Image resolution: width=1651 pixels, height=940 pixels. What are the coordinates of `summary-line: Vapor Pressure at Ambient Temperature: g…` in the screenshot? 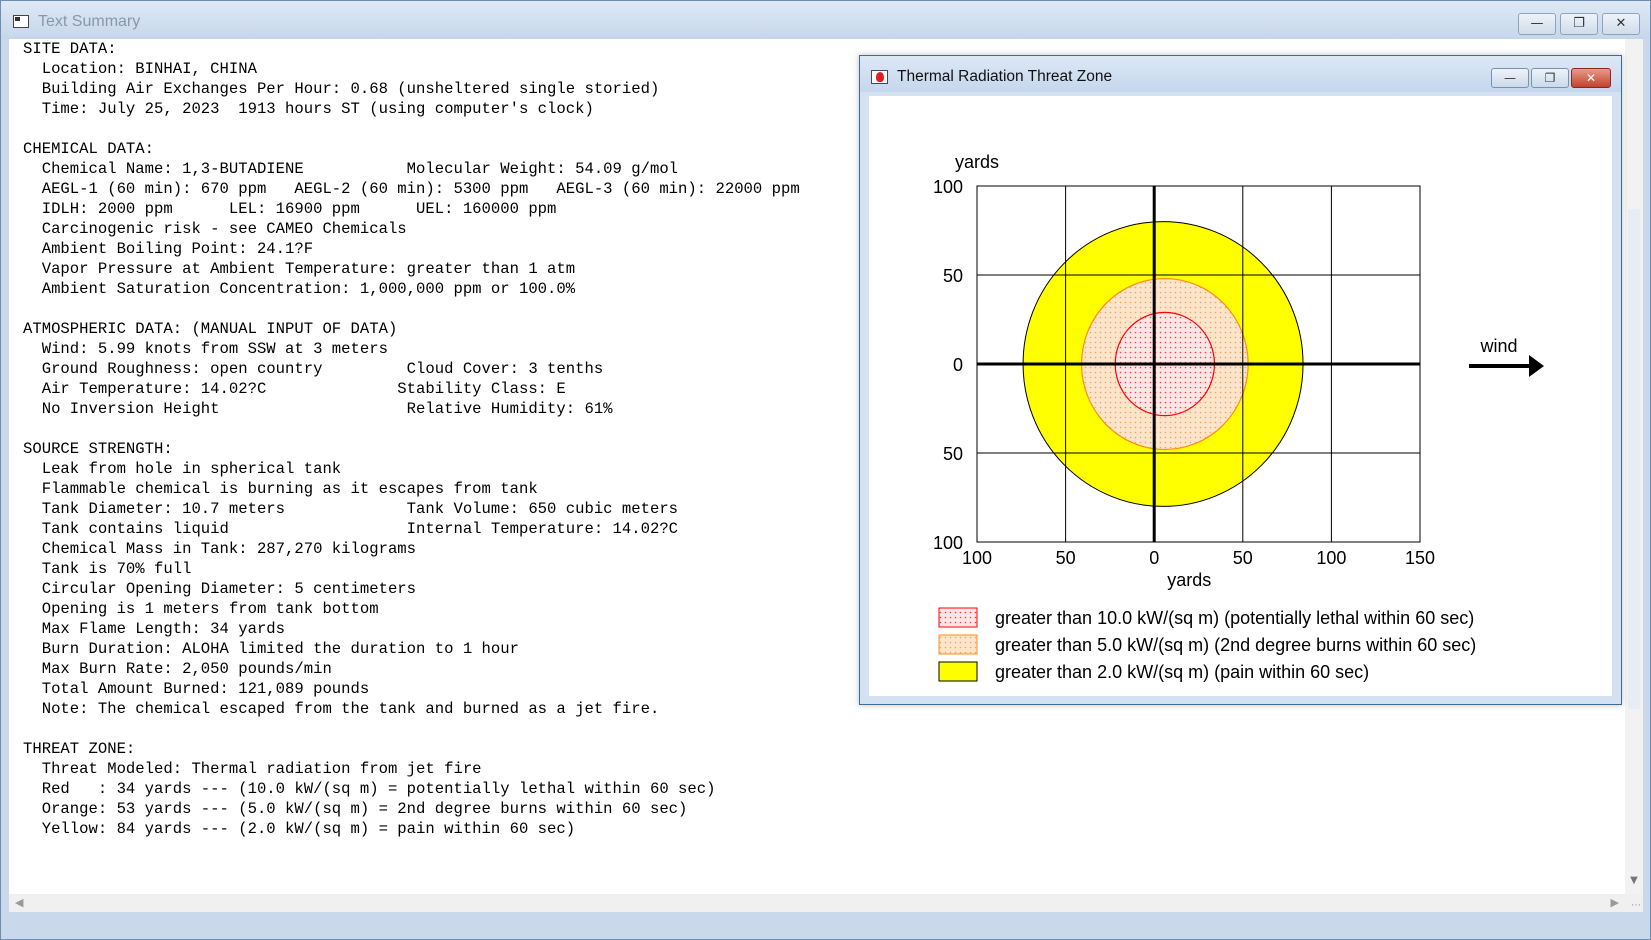 It's located at (299, 269).